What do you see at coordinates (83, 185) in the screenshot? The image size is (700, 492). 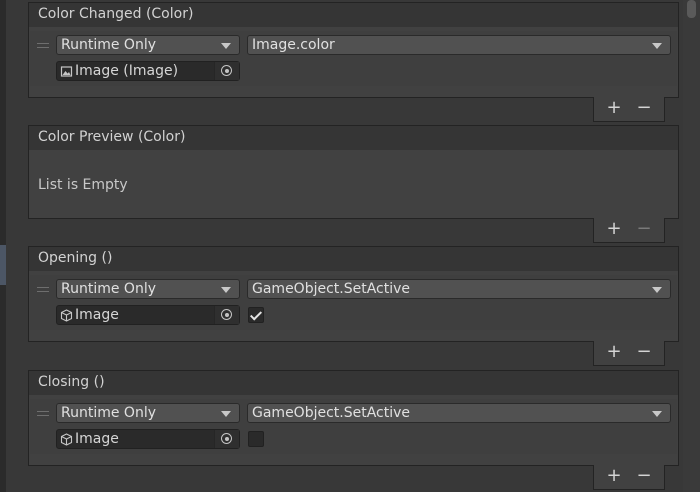 I see `empty-list-label: List is Empty` at bounding box center [83, 185].